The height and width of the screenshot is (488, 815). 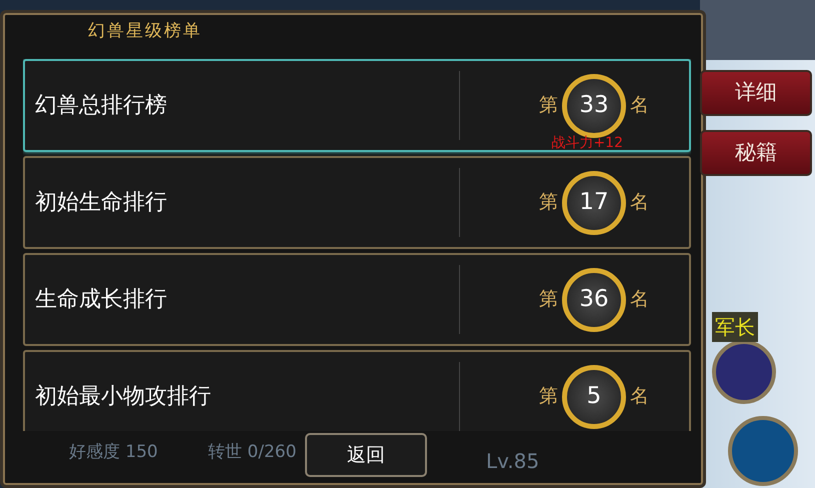 I want to click on ranking-row: 初始最小物攻排行 第 5 名, so click(x=357, y=390).